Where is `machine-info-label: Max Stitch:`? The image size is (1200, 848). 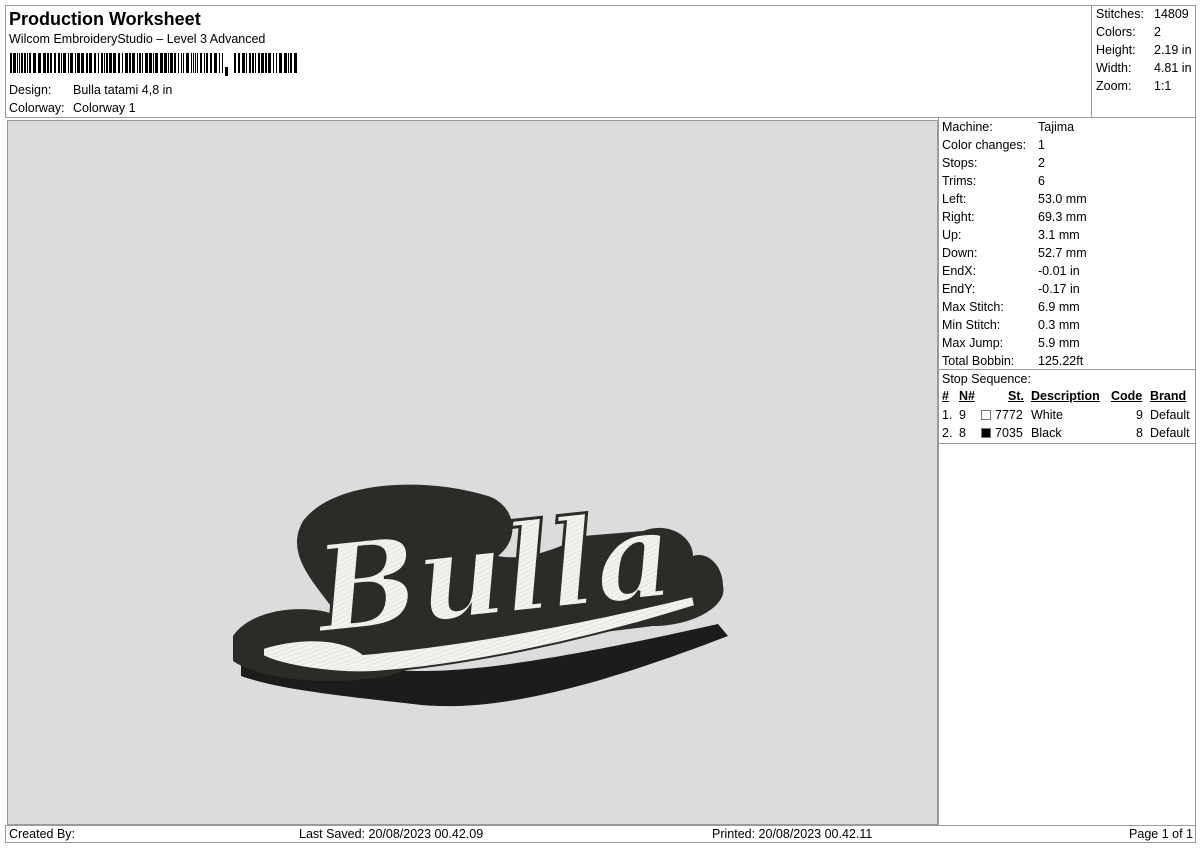 machine-info-label: Max Stitch: is located at coordinates (973, 307).